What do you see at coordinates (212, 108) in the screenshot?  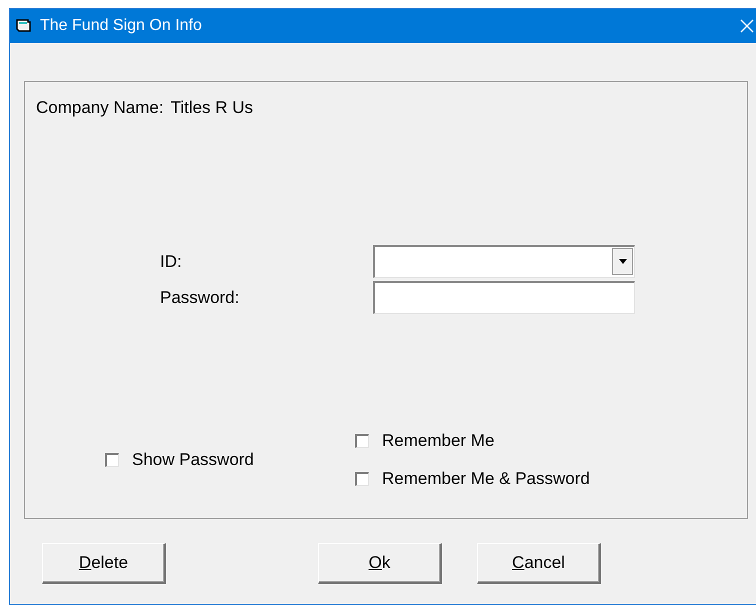 I see `company-name: Titles R Us` at bounding box center [212, 108].